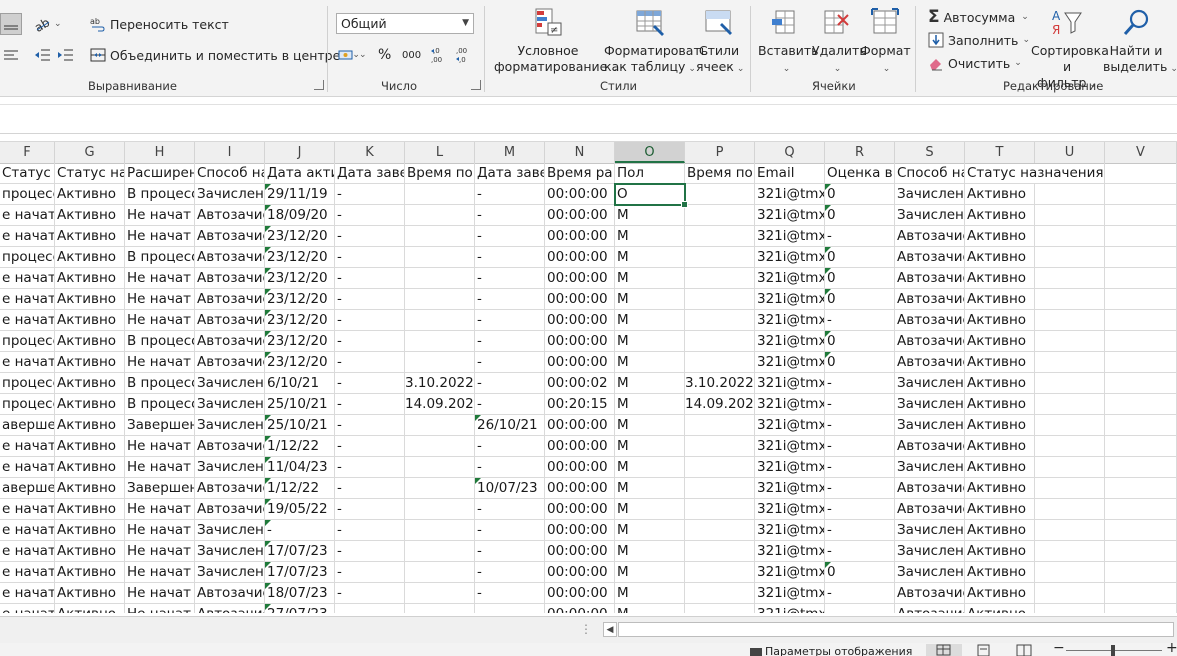 This screenshot has width=1177, height=656. I want to click on decrease-indent-button, so click(42, 55).